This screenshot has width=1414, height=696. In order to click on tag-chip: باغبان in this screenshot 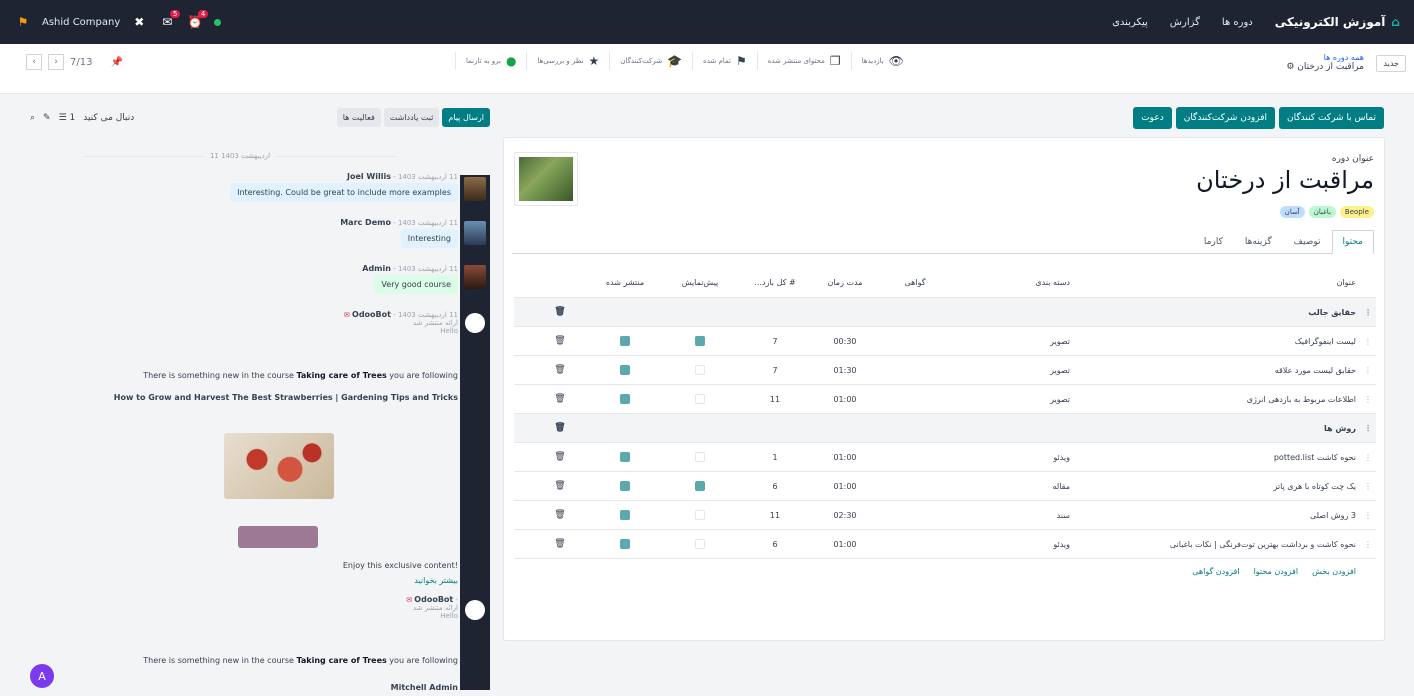, I will do `click(1322, 212)`.